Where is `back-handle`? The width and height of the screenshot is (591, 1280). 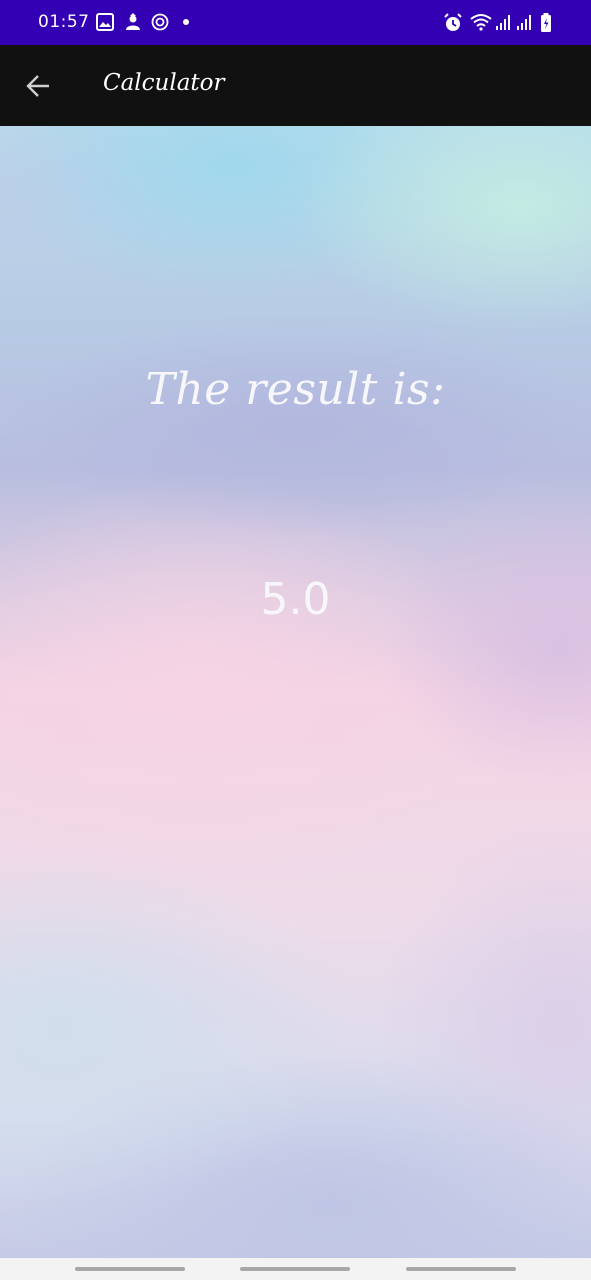
back-handle is located at coordinates (461, 1269).